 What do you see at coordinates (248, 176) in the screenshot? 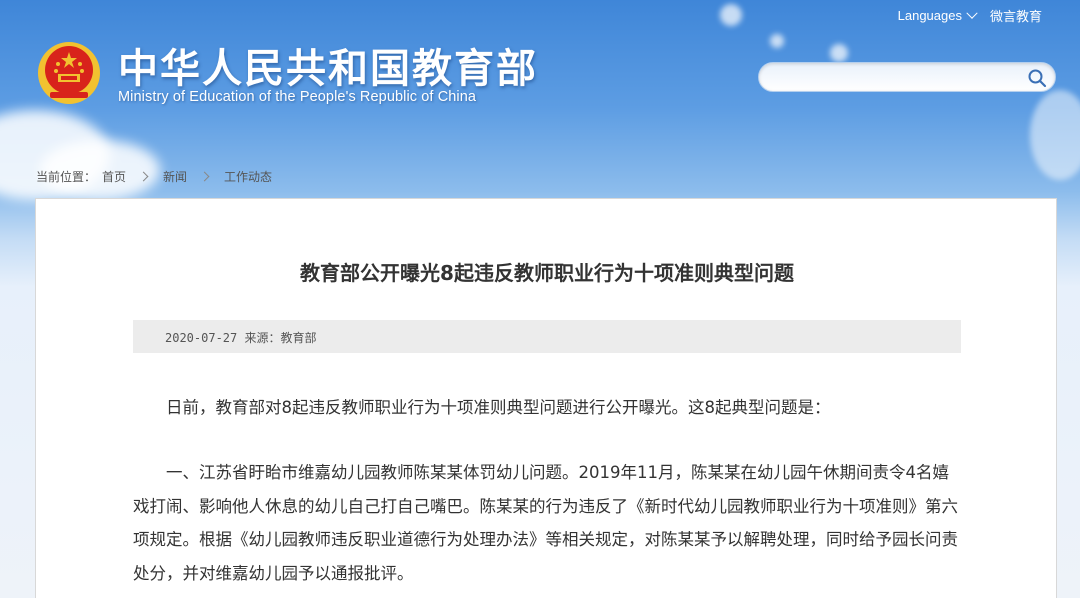
I see `breadcrumb-work-updates: 工作动态` at bounding box center [248, 176].